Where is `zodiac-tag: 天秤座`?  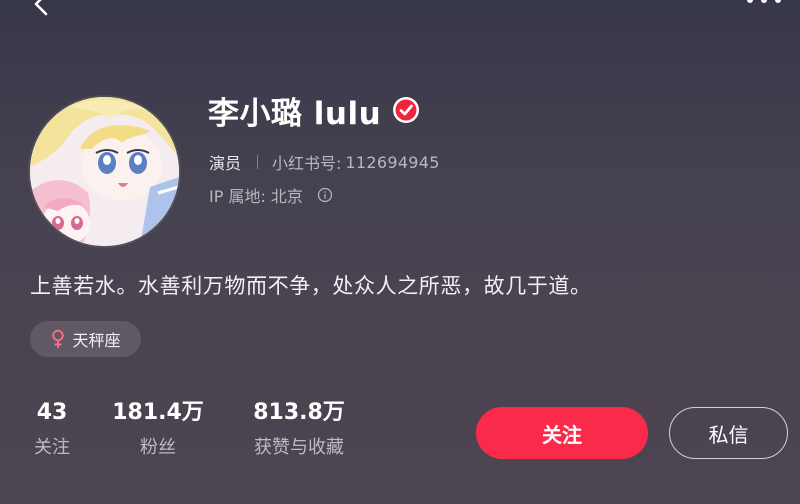
zodiac-tag: 天秤座 is located at coordinates (85, 339).